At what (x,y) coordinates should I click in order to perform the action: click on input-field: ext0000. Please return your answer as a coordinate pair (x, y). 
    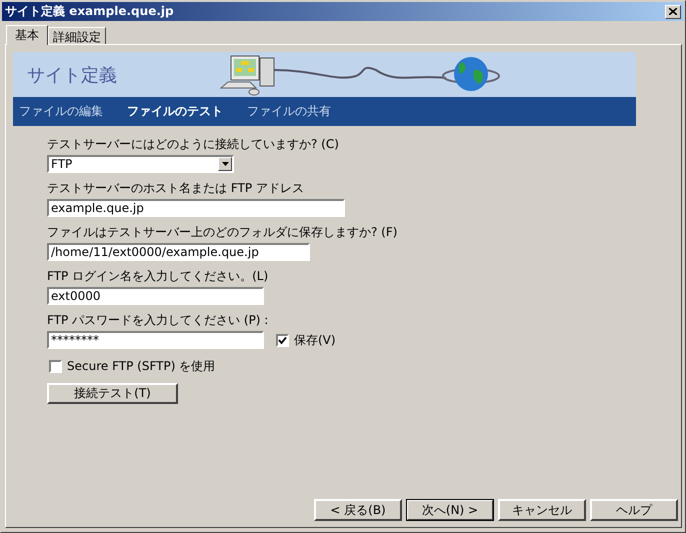
    Looking at the image, I should click on (155, 296).